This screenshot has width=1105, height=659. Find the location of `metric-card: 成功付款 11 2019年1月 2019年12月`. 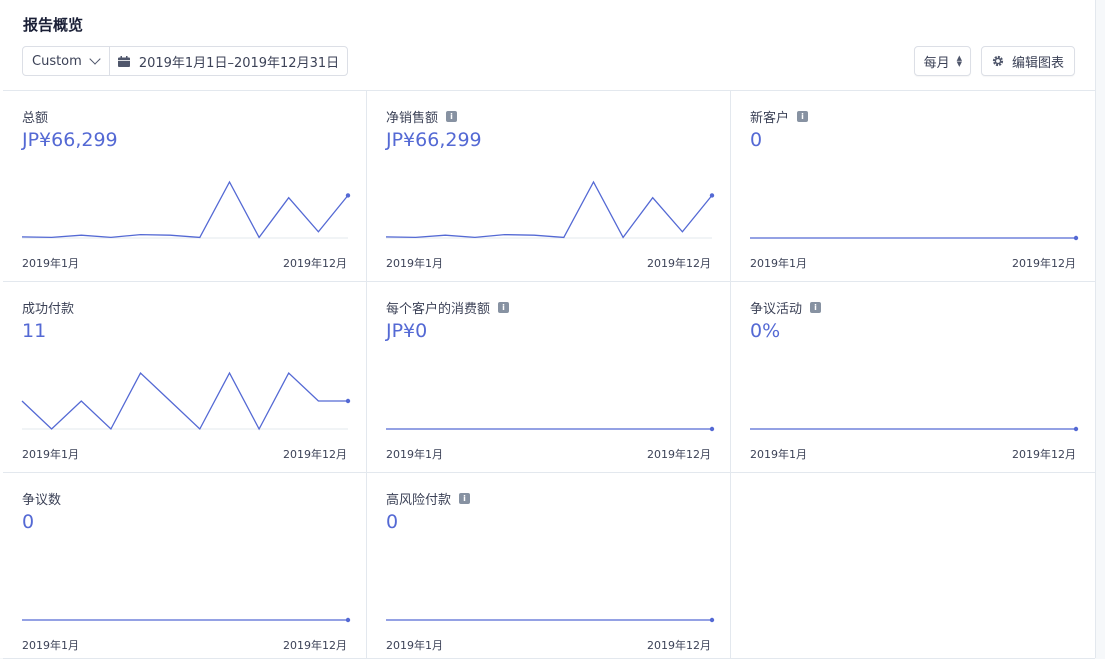

metric-card: 成功付款 11 2019年1月 2019年12月 is located at coordinates (185, 377).